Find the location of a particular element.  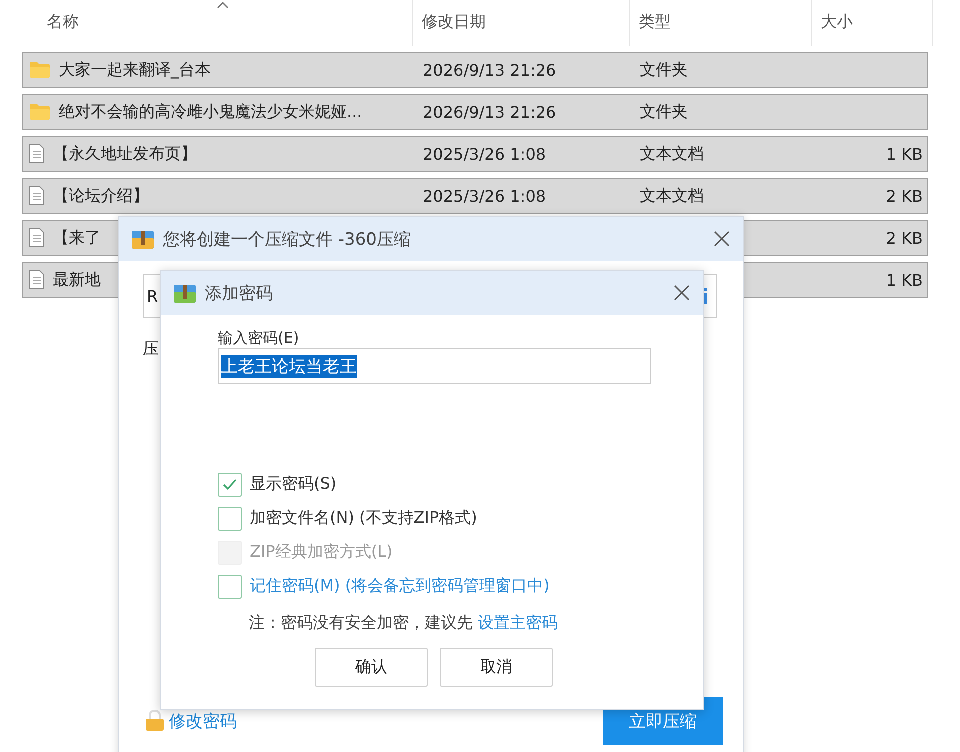

path-value: R is located at coordinates (152, 296).